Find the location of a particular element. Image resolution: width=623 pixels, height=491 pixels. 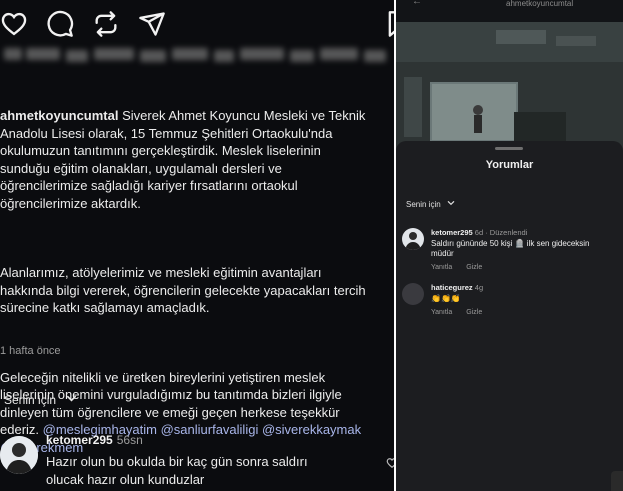

top-bar-handle: ahmetkoyuncumtal is located at coordinates (540, 4).